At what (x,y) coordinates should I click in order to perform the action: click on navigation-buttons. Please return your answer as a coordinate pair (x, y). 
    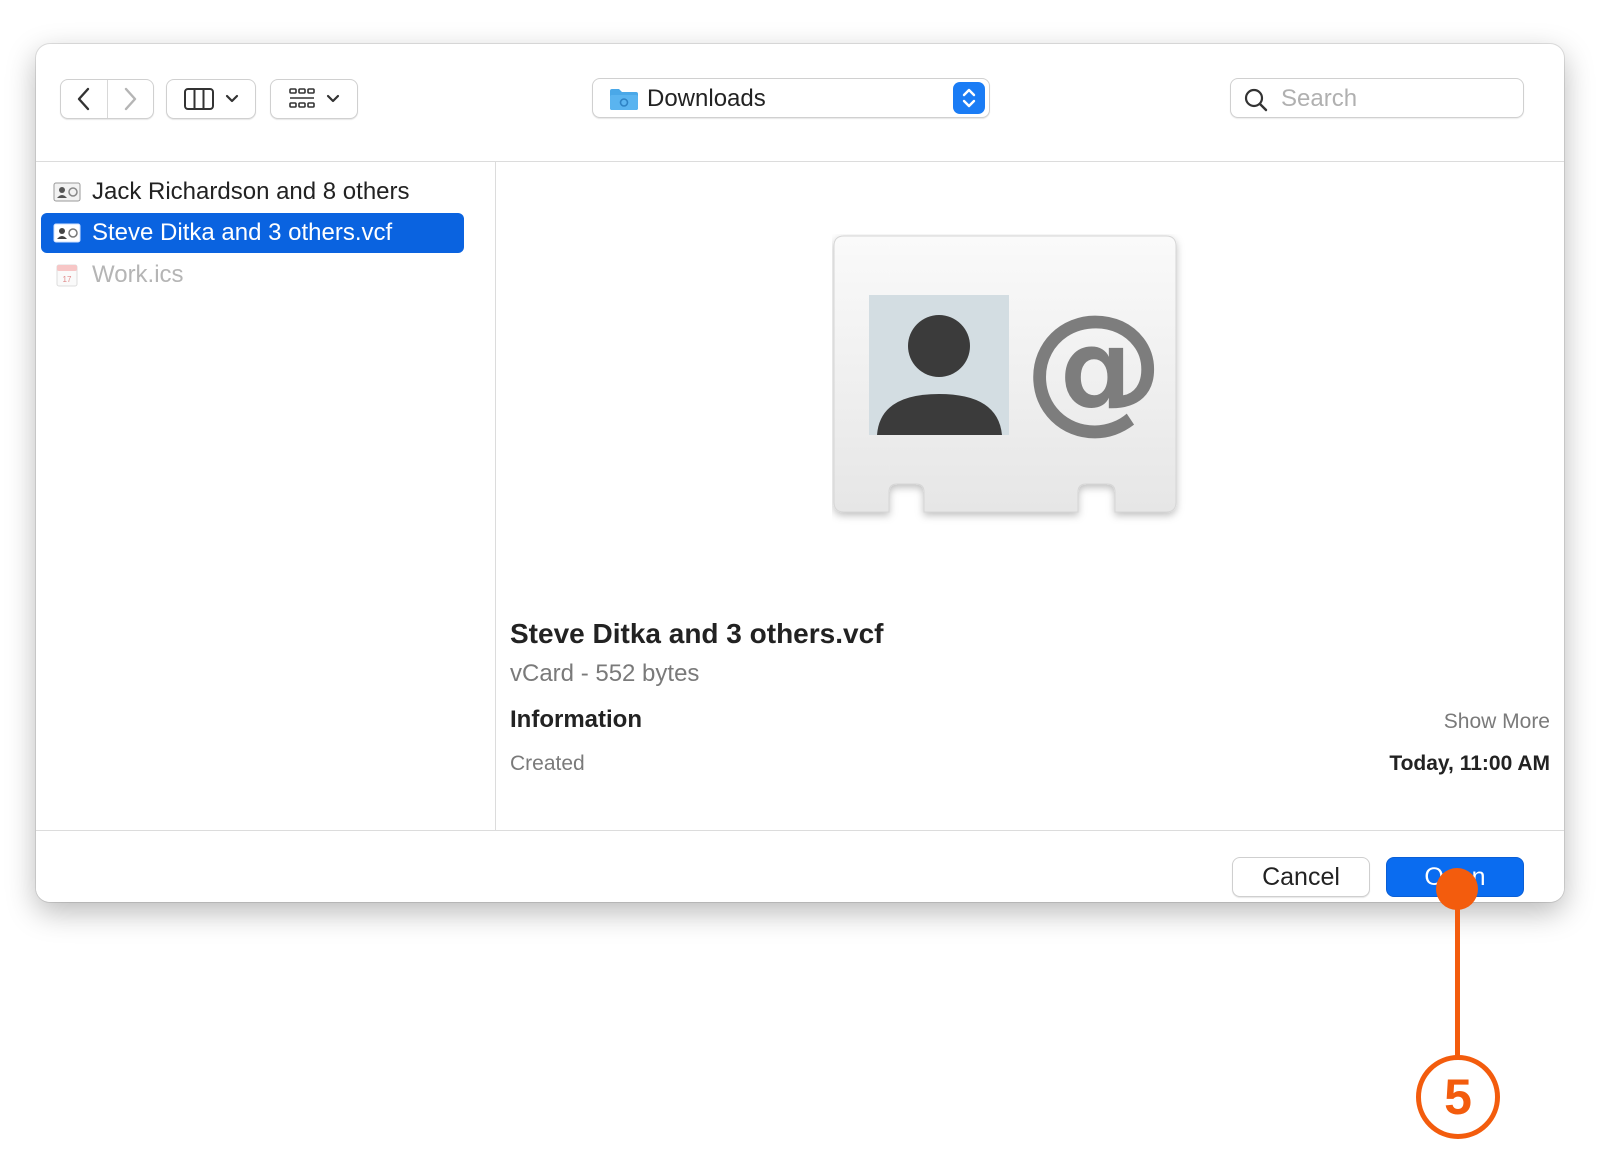
    Looking at the image, I should click on (107, 99).